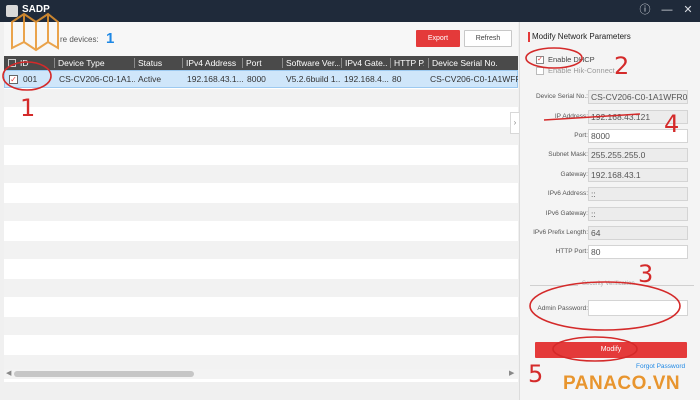  What do you see at coordinates (35, 63) in the screenshot?
I see `column-header: ID` at bounding box center [35, 63].